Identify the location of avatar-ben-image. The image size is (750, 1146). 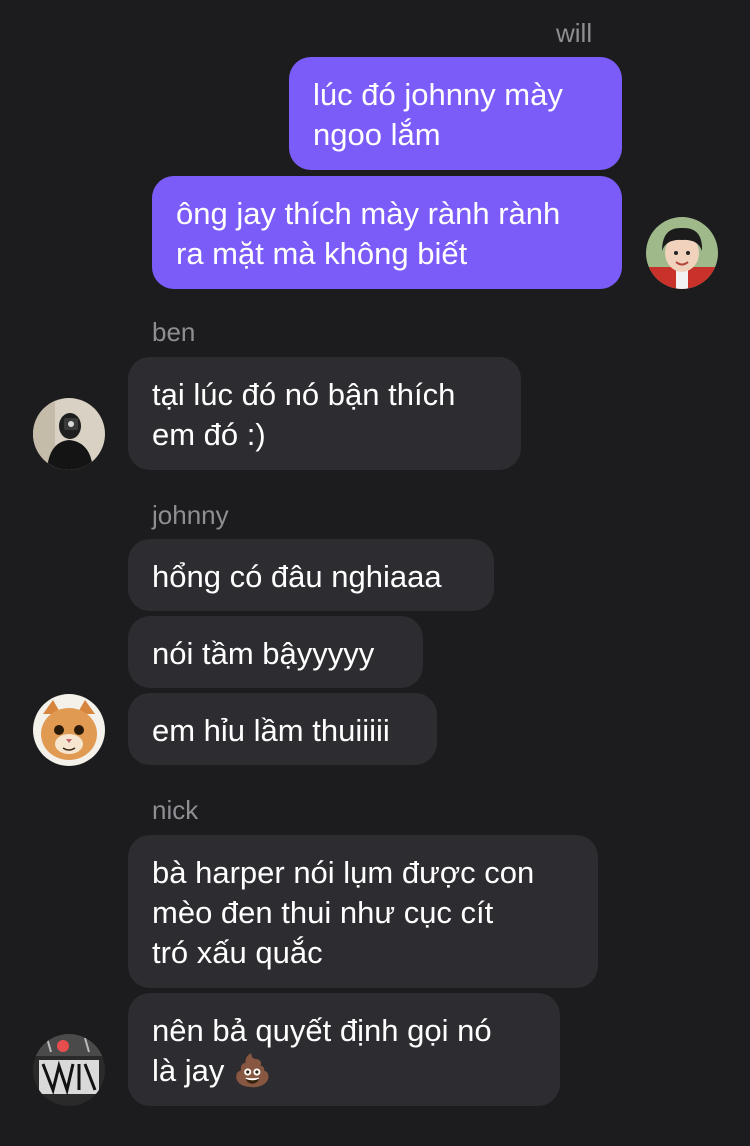
(69, 434).